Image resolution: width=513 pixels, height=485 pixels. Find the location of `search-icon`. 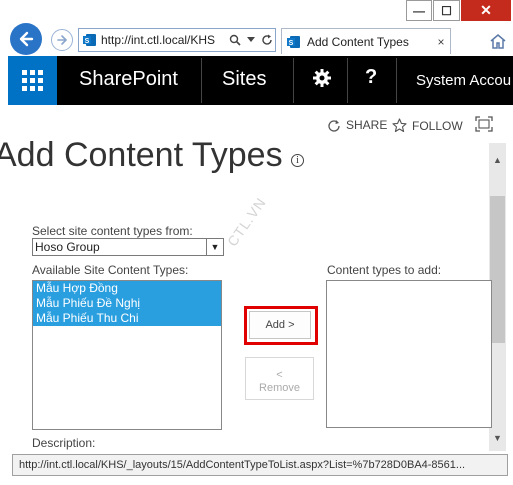

search-icon is located at coordinates (235, 40).